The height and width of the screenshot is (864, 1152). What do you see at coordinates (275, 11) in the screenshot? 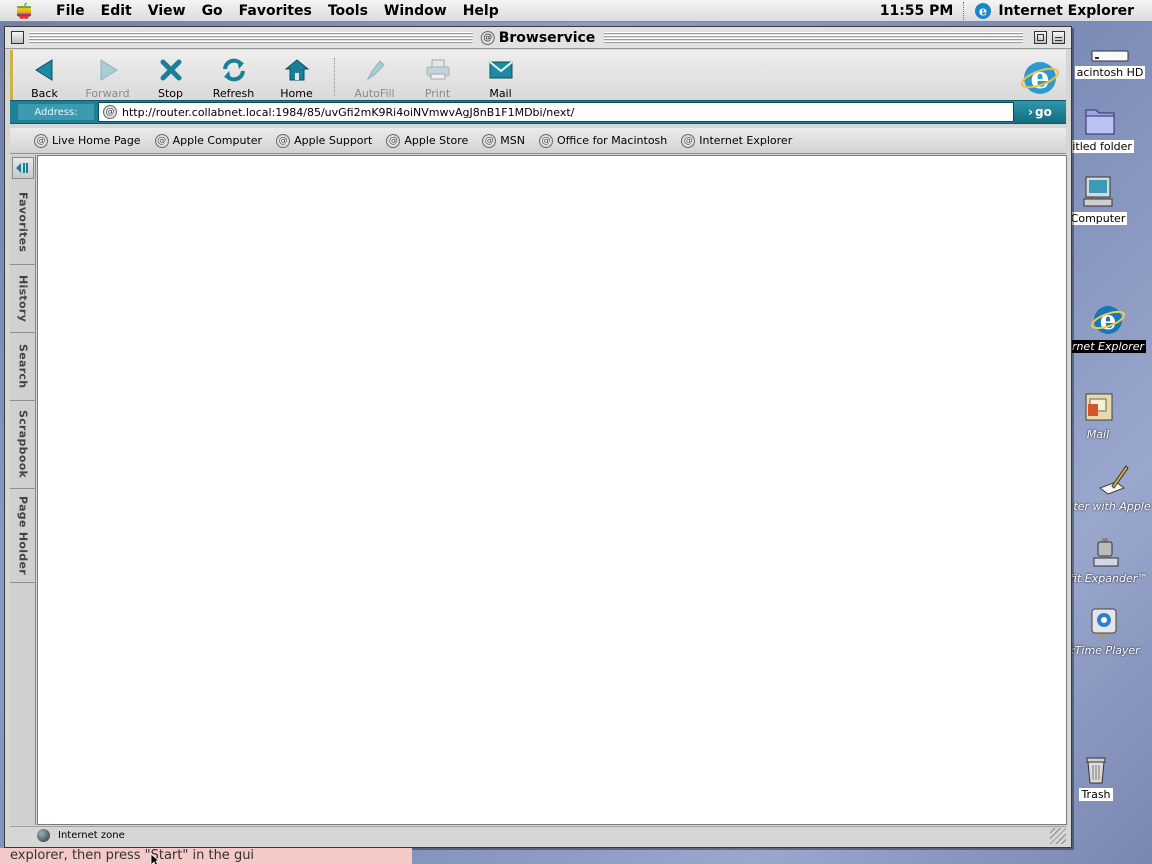
I see `menu-favorites: Favorites` at bounding box center [275, 11].